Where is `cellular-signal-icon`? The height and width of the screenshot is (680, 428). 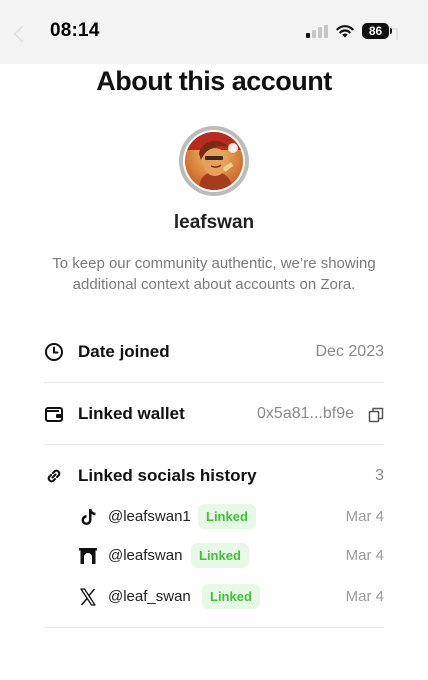
cellular-signal-icon is located at coordinates (317, 31).